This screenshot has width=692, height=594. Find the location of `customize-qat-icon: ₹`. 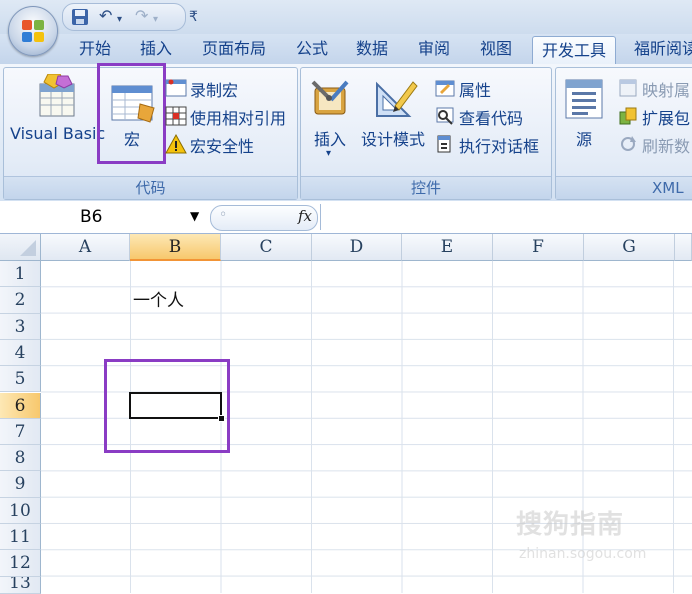

customize-qat-icon: ₹ is located at coordinates (193, 17).